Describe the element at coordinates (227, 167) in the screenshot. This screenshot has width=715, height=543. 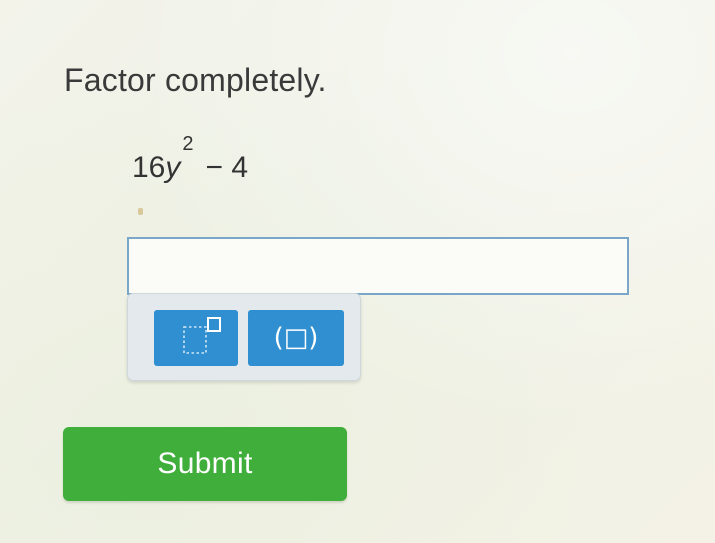
I see `expression-rest: − 4` at that location.